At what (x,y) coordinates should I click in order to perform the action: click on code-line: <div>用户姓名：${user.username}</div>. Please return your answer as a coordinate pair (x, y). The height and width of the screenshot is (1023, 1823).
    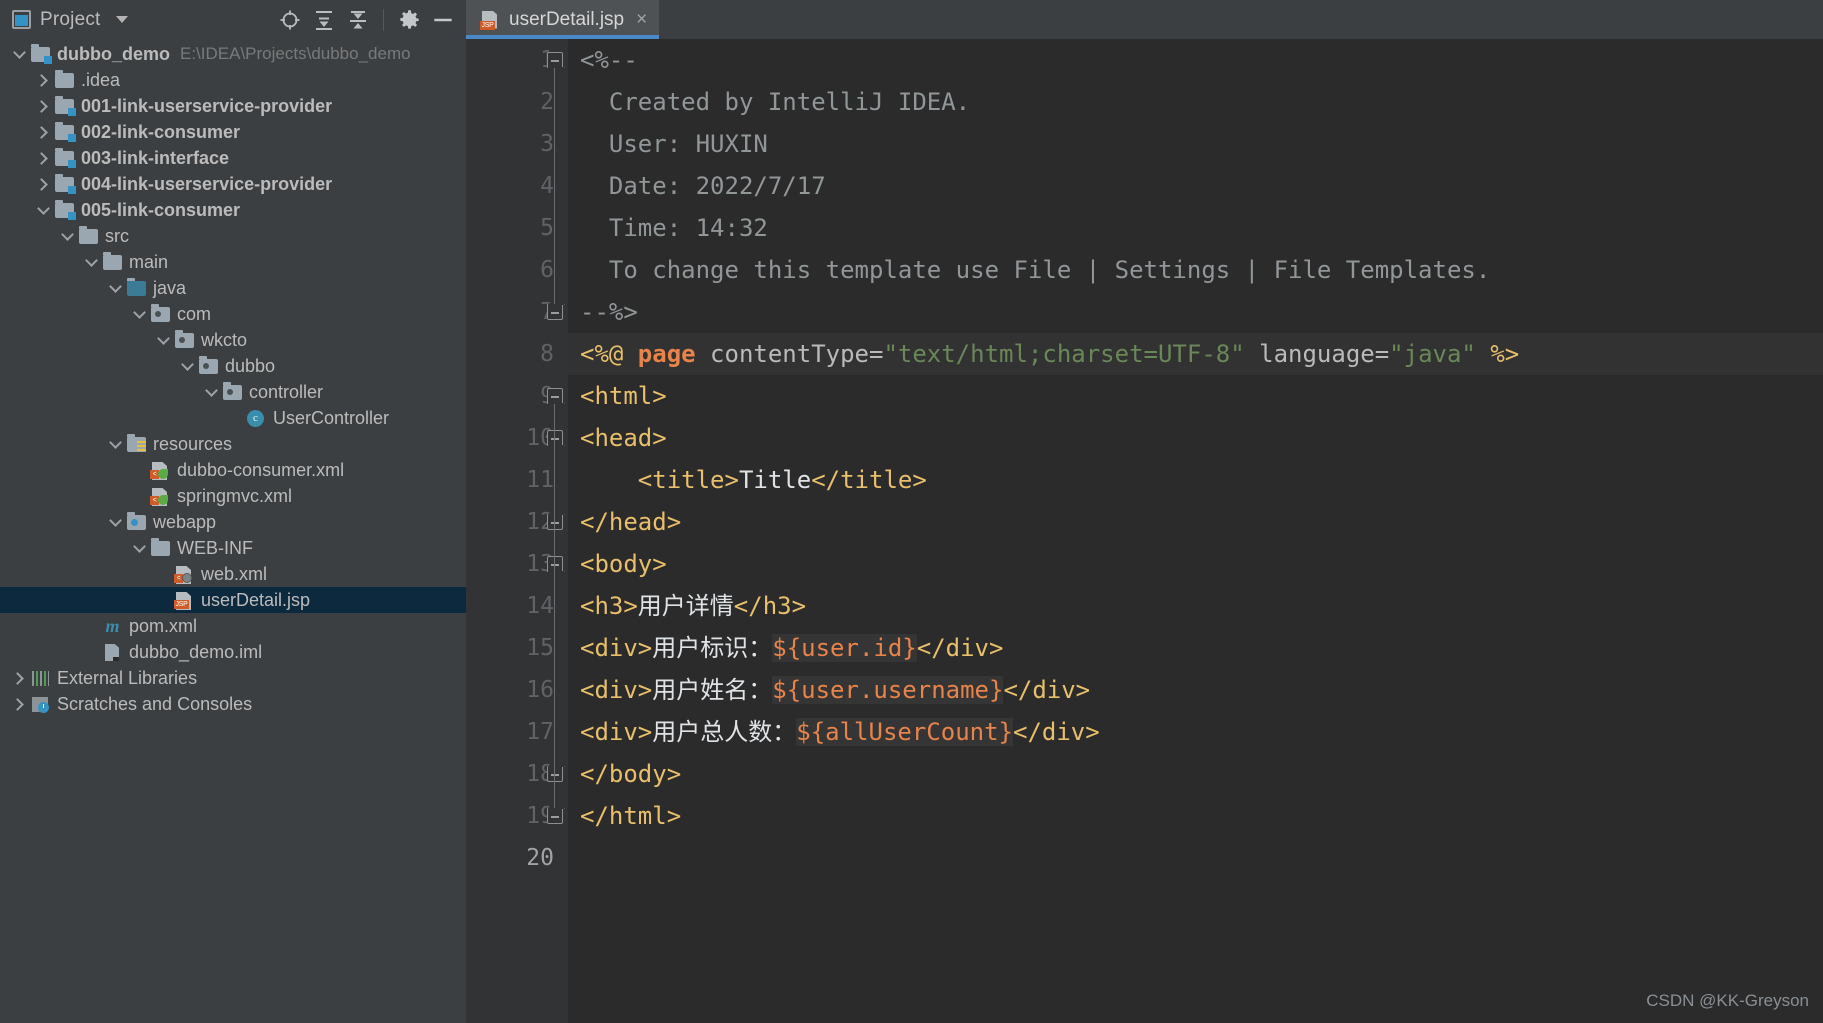
    Looking at the image, I should click on (1195, 690).